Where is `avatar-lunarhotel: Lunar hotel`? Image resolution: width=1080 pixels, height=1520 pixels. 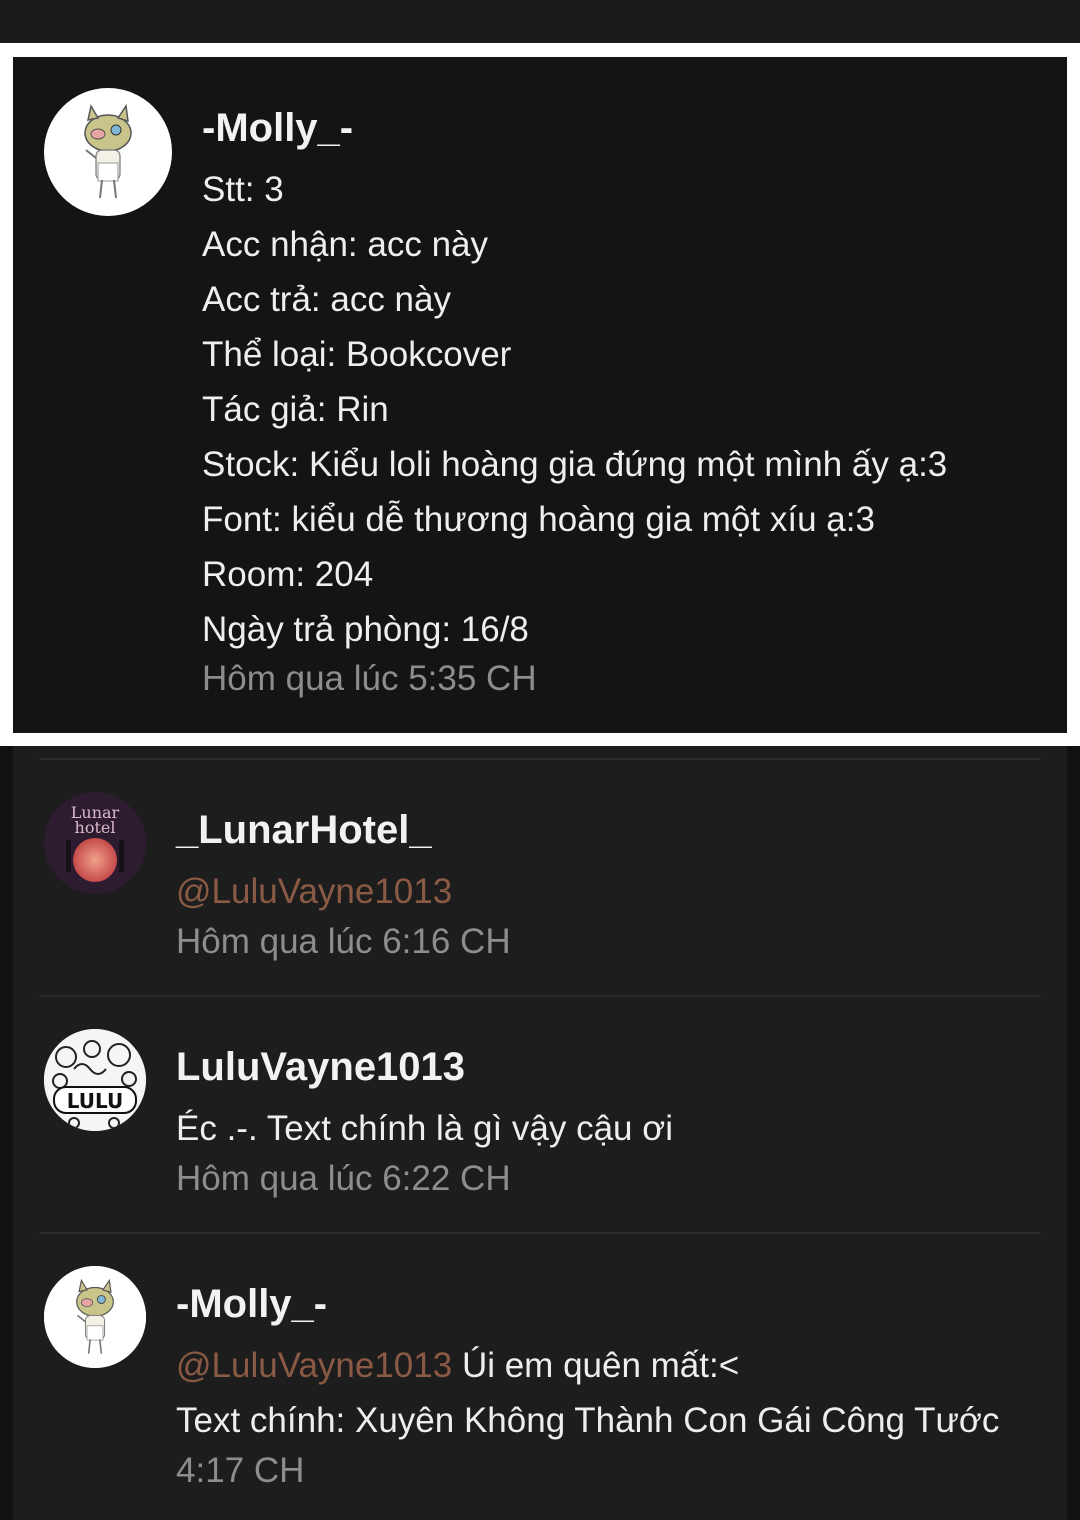
avatar-lunarhotel: Lunar hotel is located at coordinates (95, 843).